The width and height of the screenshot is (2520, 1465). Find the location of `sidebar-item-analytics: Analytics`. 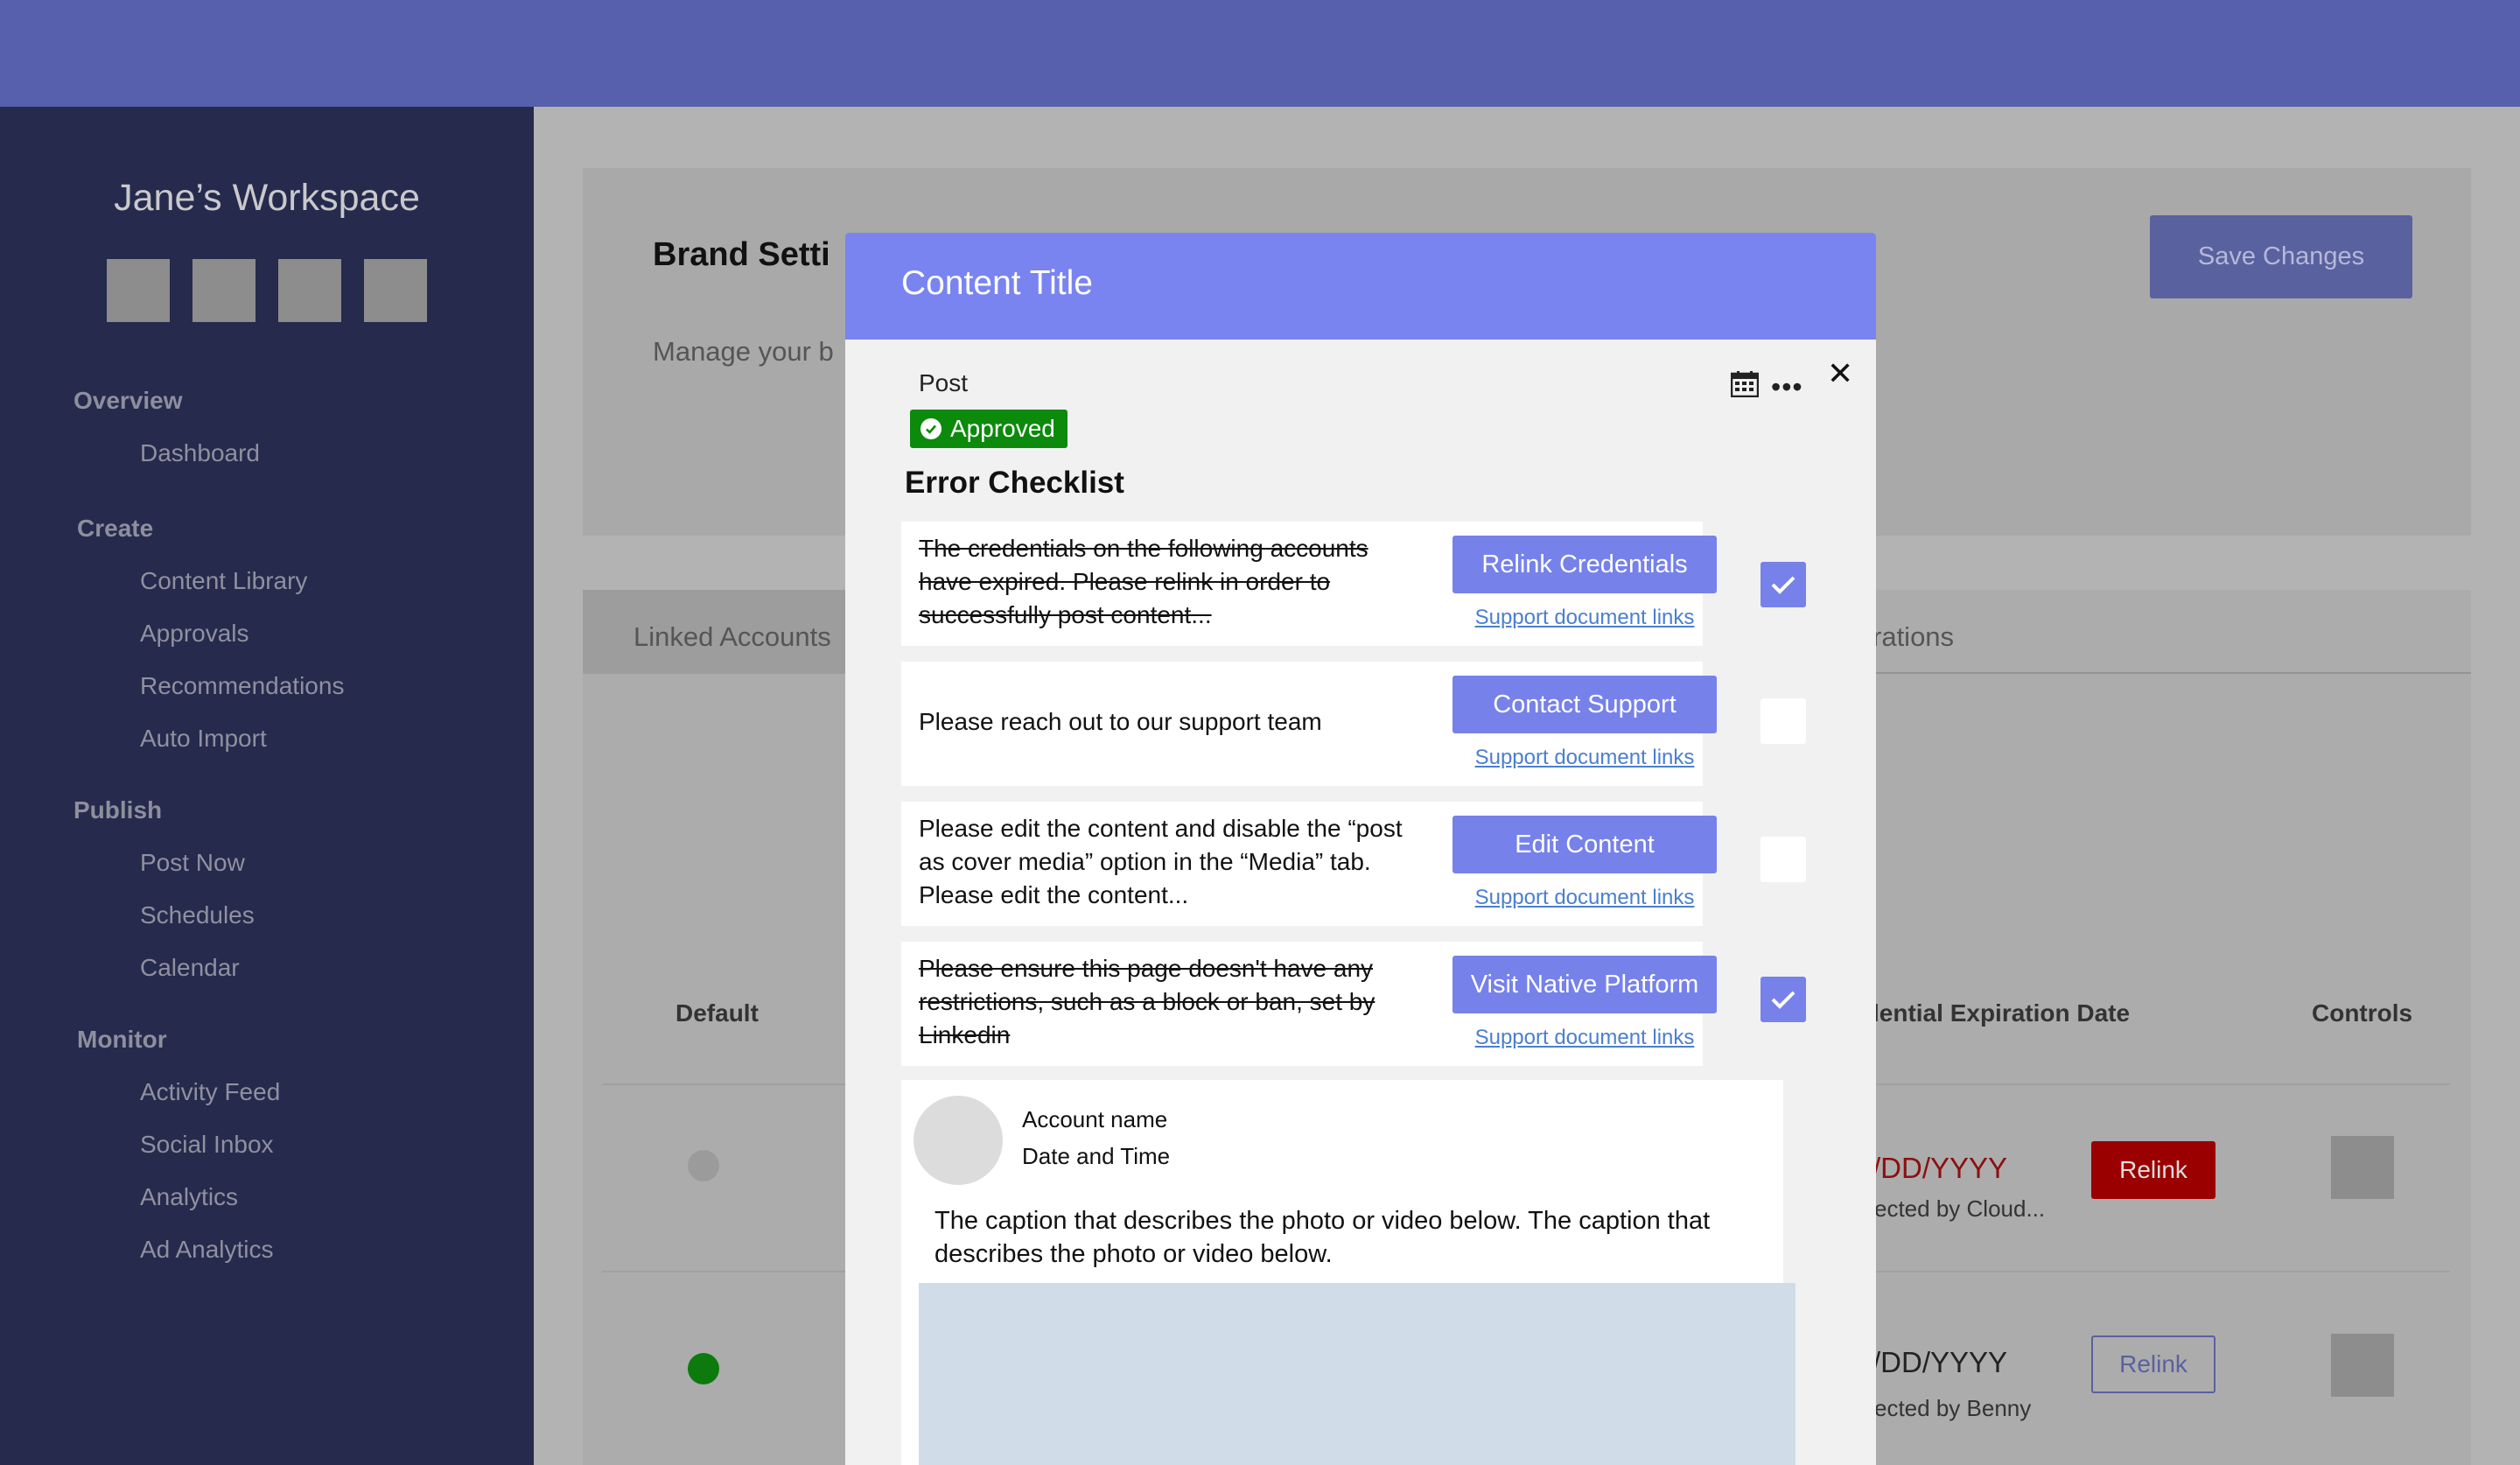

sidebar-item-analytics: Analytics is located at coordinates (189, 1197).